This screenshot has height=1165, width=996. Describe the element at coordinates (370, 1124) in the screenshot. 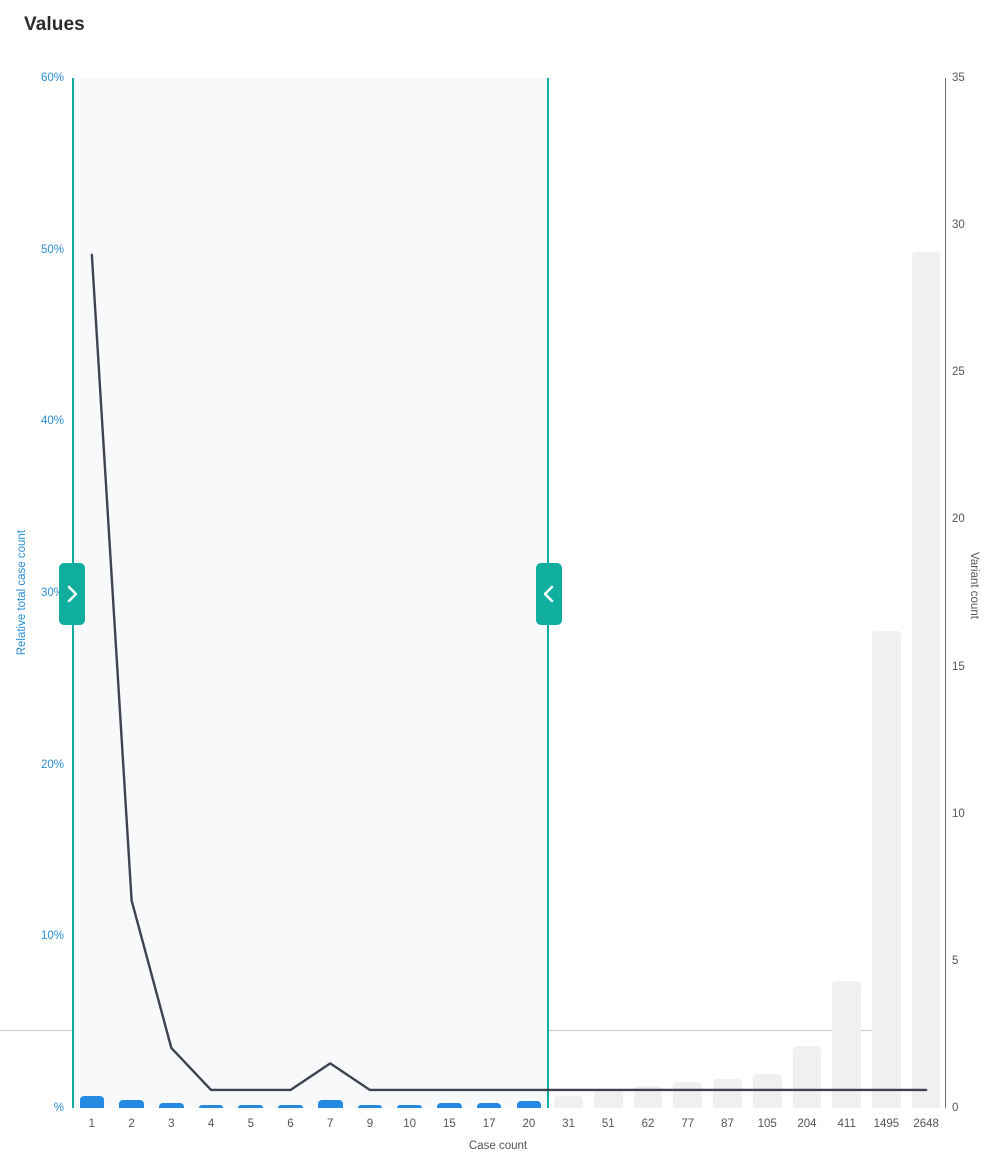

I see `x-axis-tick: 9` at that location.